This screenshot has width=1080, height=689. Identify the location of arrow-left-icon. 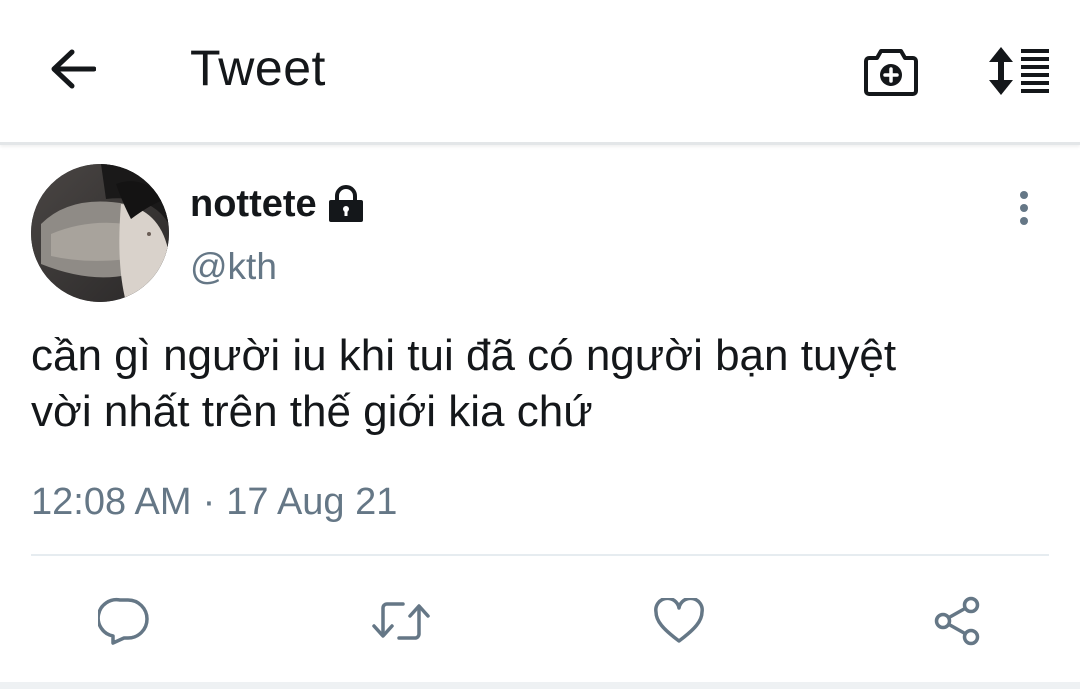
(73, 69).